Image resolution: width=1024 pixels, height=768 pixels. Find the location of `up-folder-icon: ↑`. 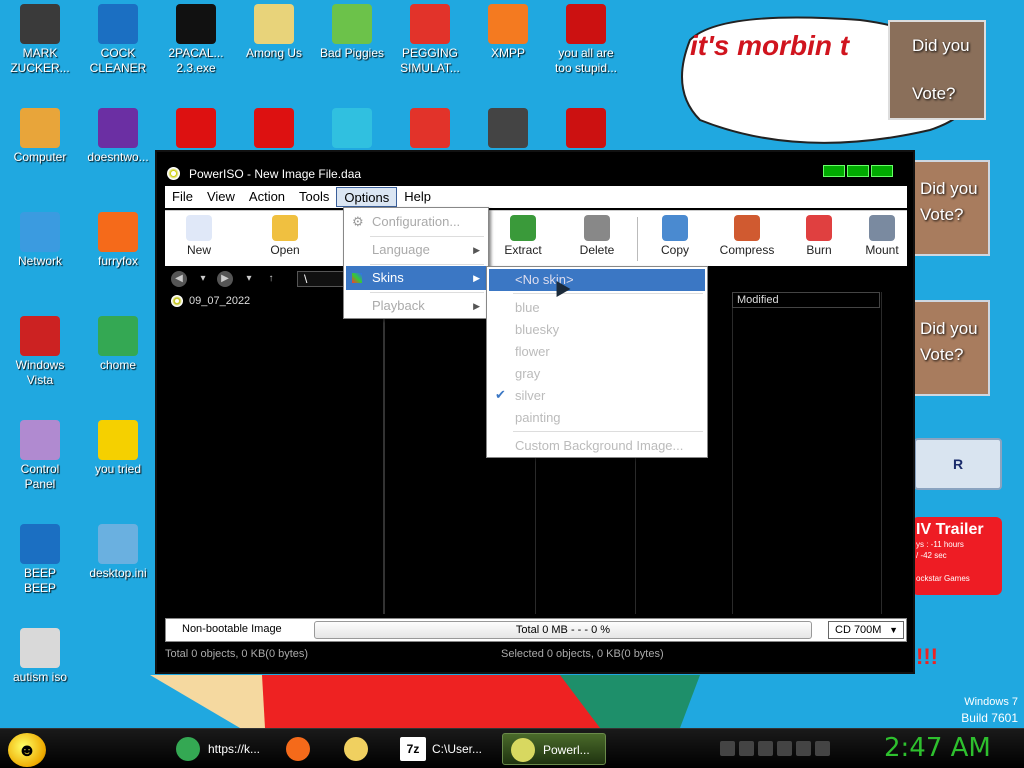

up-folder-icon: ↑ is located at coordinates (271, 279).